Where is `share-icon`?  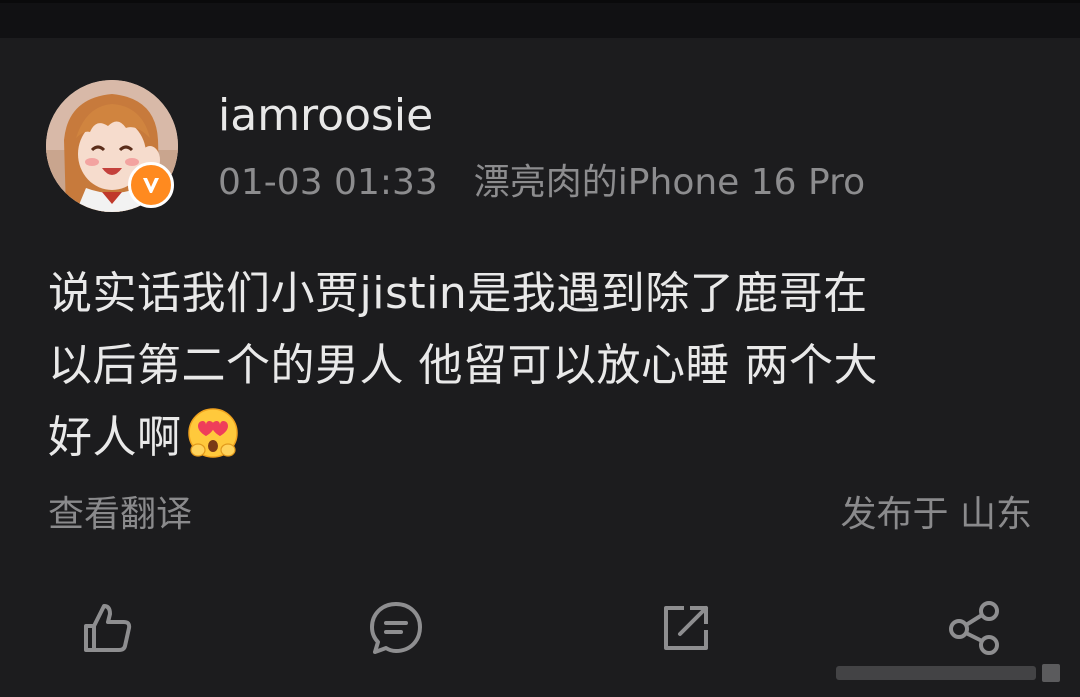
share-icon is located at coordinates (974, 628).